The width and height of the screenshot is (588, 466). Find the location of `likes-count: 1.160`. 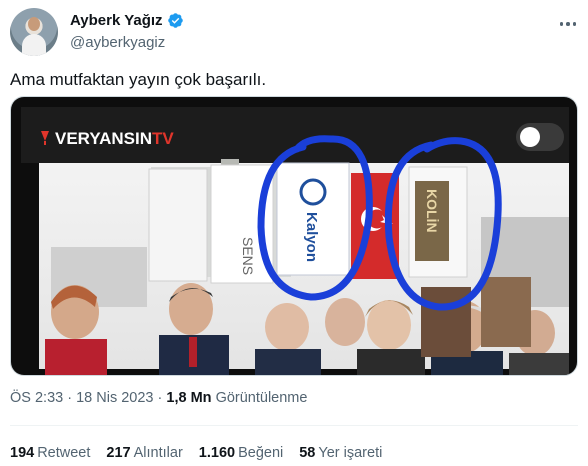

likes-count: 1.160 is located at coordinates (217, 453).